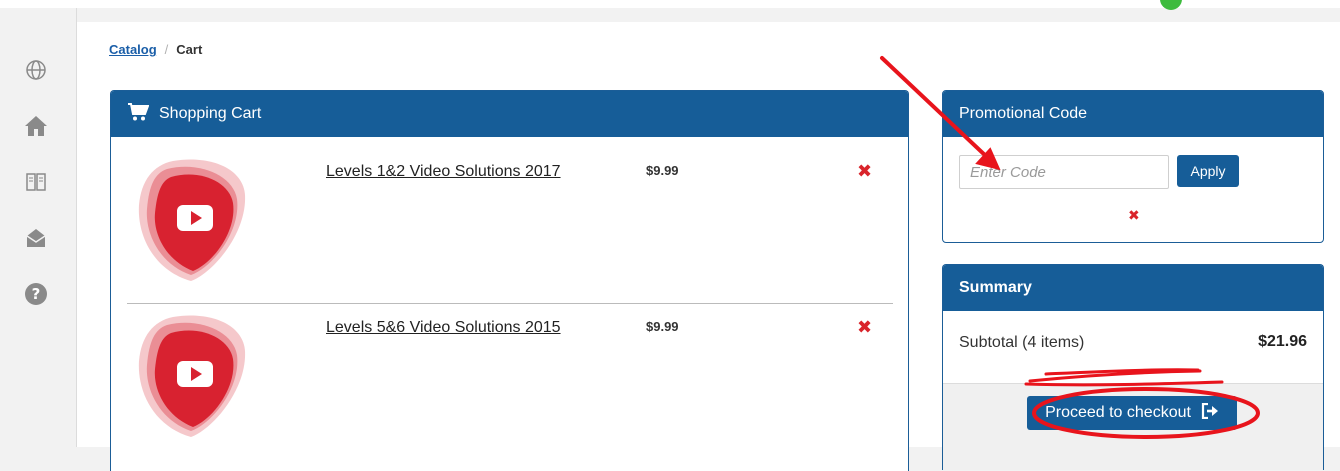 Image resolution: width=1340 pixels, height=471 pixels. What do you see at coordinates (1022, 342) in the screenshot?
I see `subtotal-label: Subtotal (4 items)` at bounding box center [1022, 342].